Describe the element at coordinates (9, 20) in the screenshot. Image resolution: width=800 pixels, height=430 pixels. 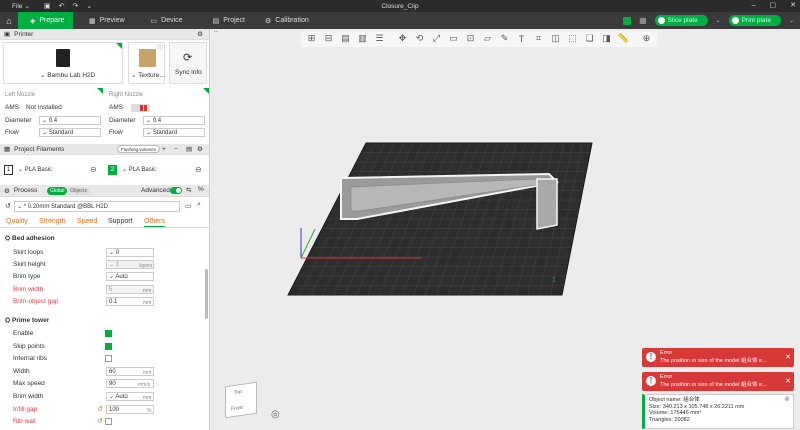
I see `home-icon: ⌂` at that location.